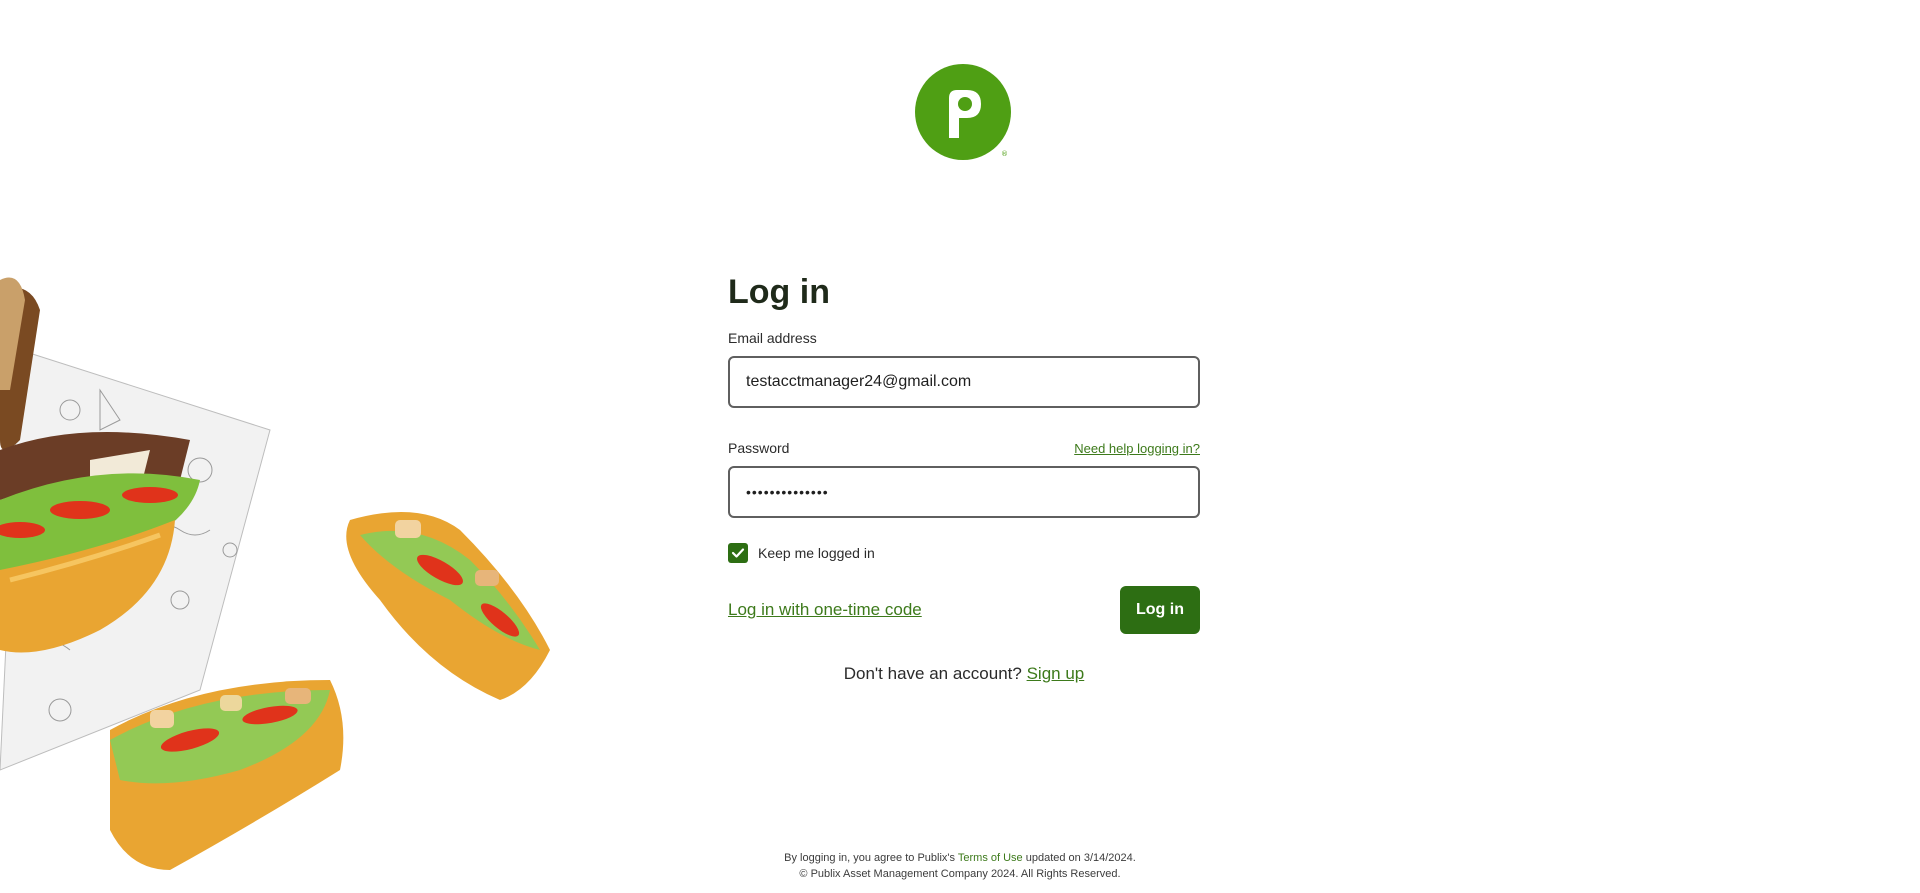  Describe the element at coordinates (964, 492) in the screenshot. I see `password-field: ••••••••••••••` at that location.